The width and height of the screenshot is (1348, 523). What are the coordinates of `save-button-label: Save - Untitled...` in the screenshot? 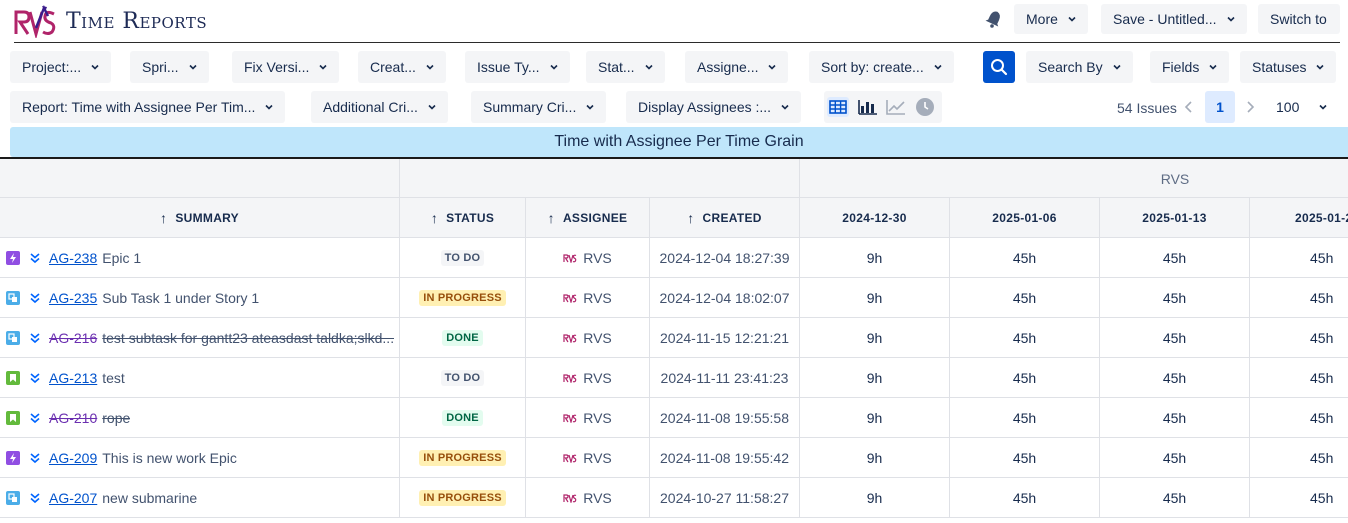 It's located at (1165, 19).